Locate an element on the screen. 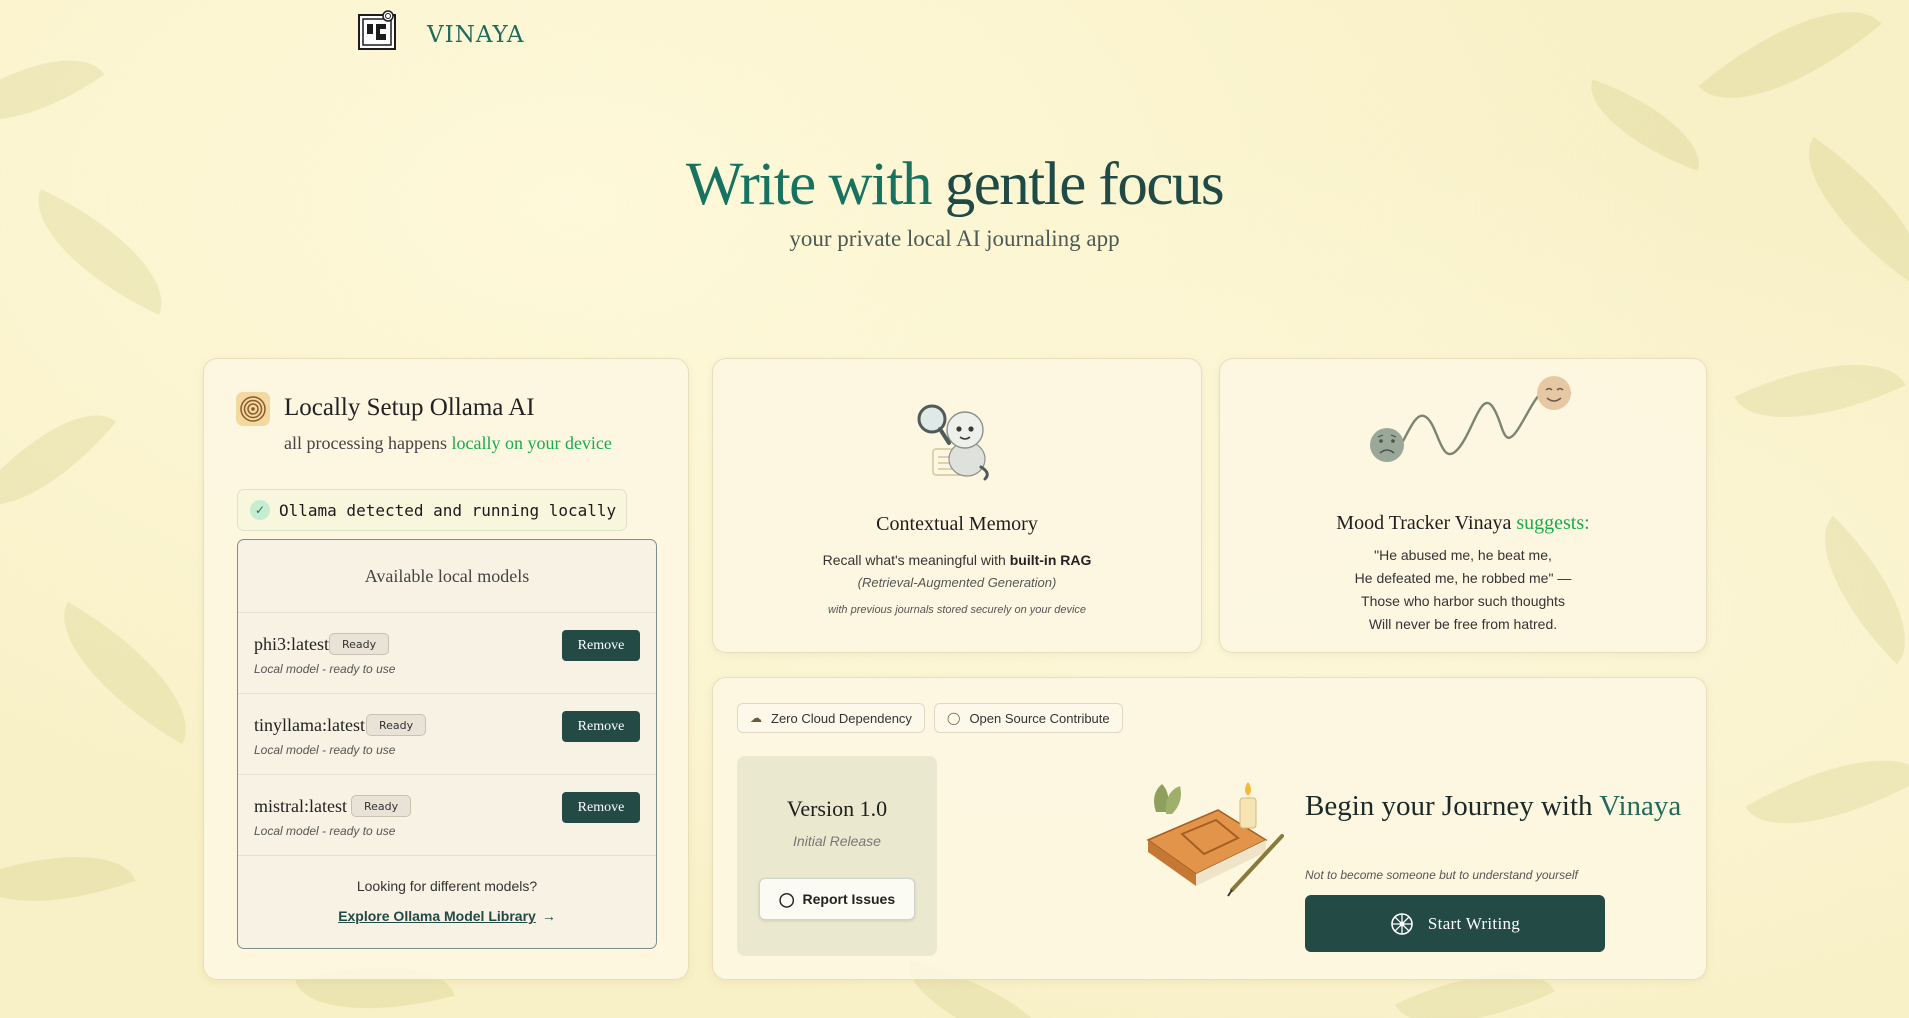 This screenshot has height=1018, width=1909. ollama-status-text: Ollama detected and running locally is located at coordinates (448, 510).